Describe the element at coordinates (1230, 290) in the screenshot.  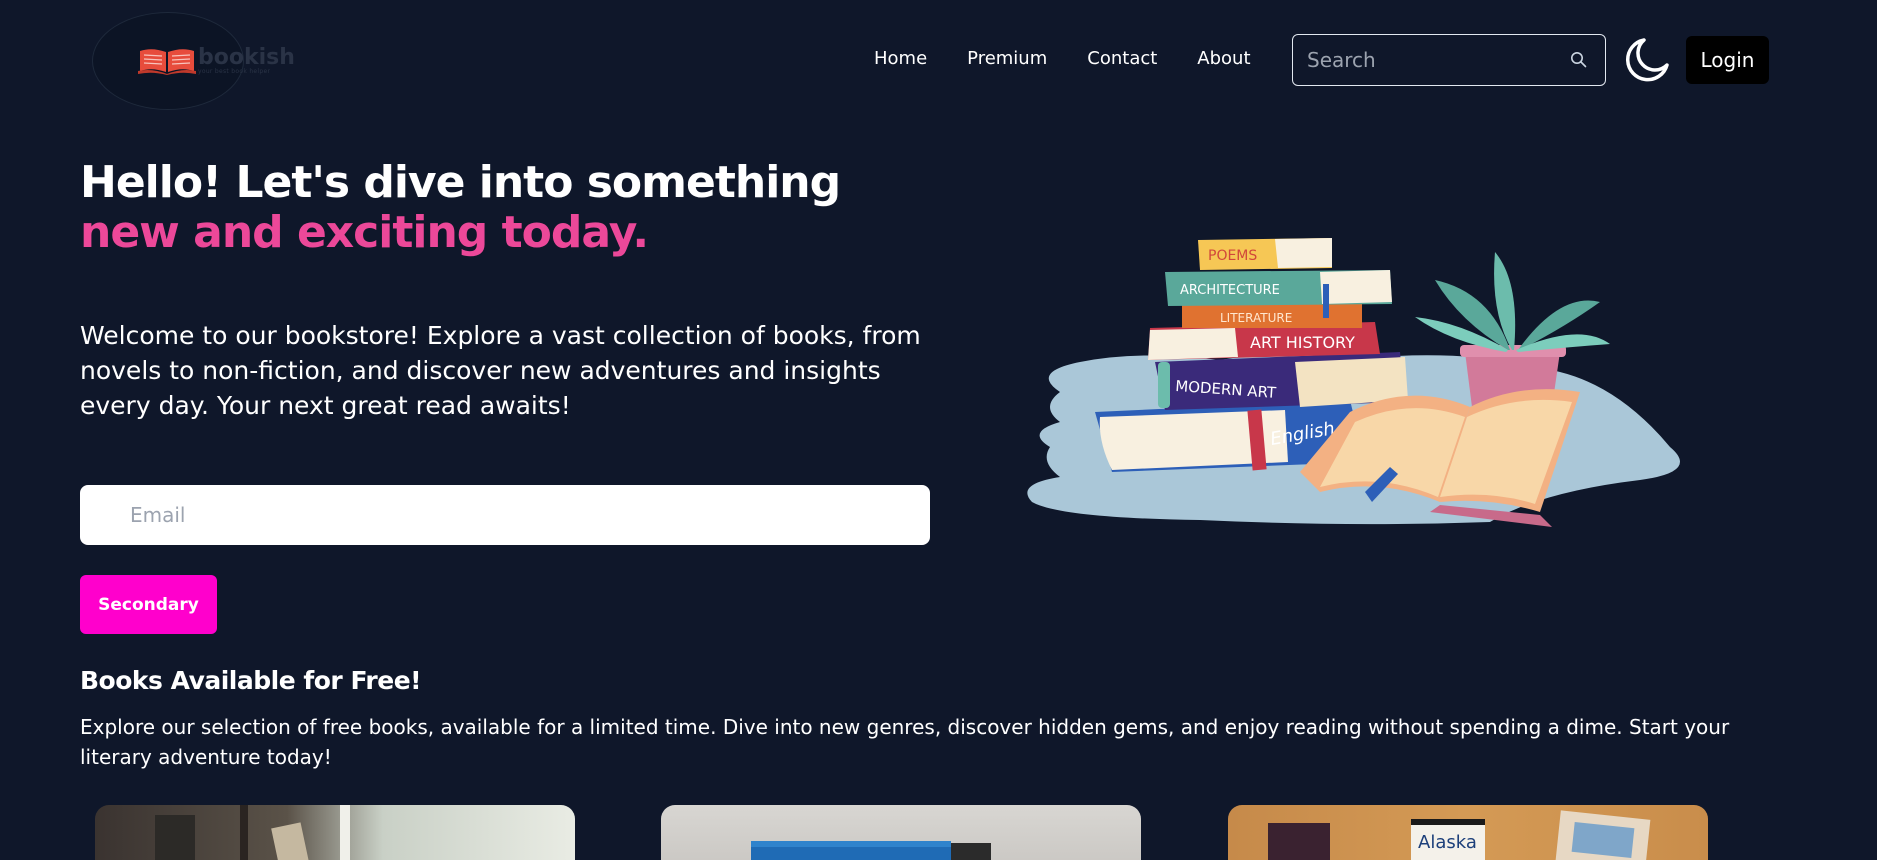
I see `book-label-architecture: ARCHITECTURE` at that location.